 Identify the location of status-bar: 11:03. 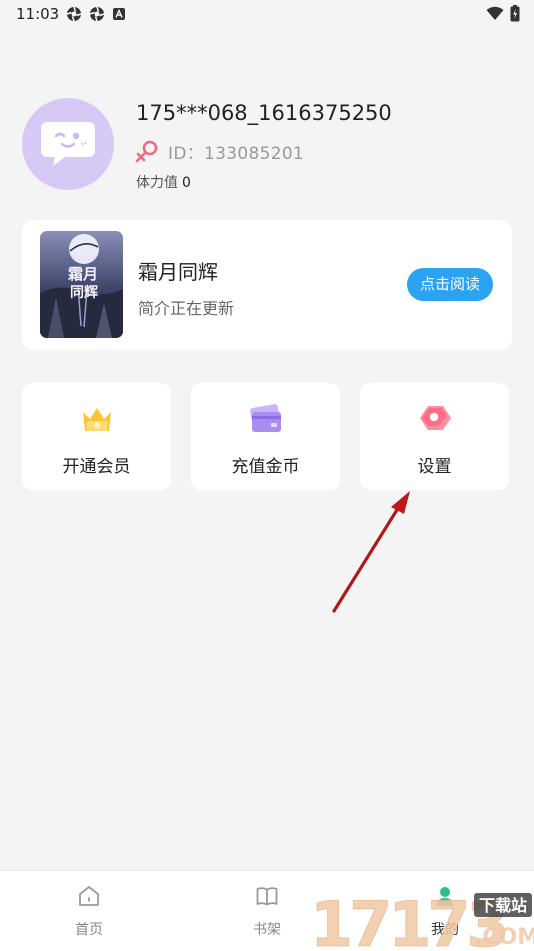
(267, 14).